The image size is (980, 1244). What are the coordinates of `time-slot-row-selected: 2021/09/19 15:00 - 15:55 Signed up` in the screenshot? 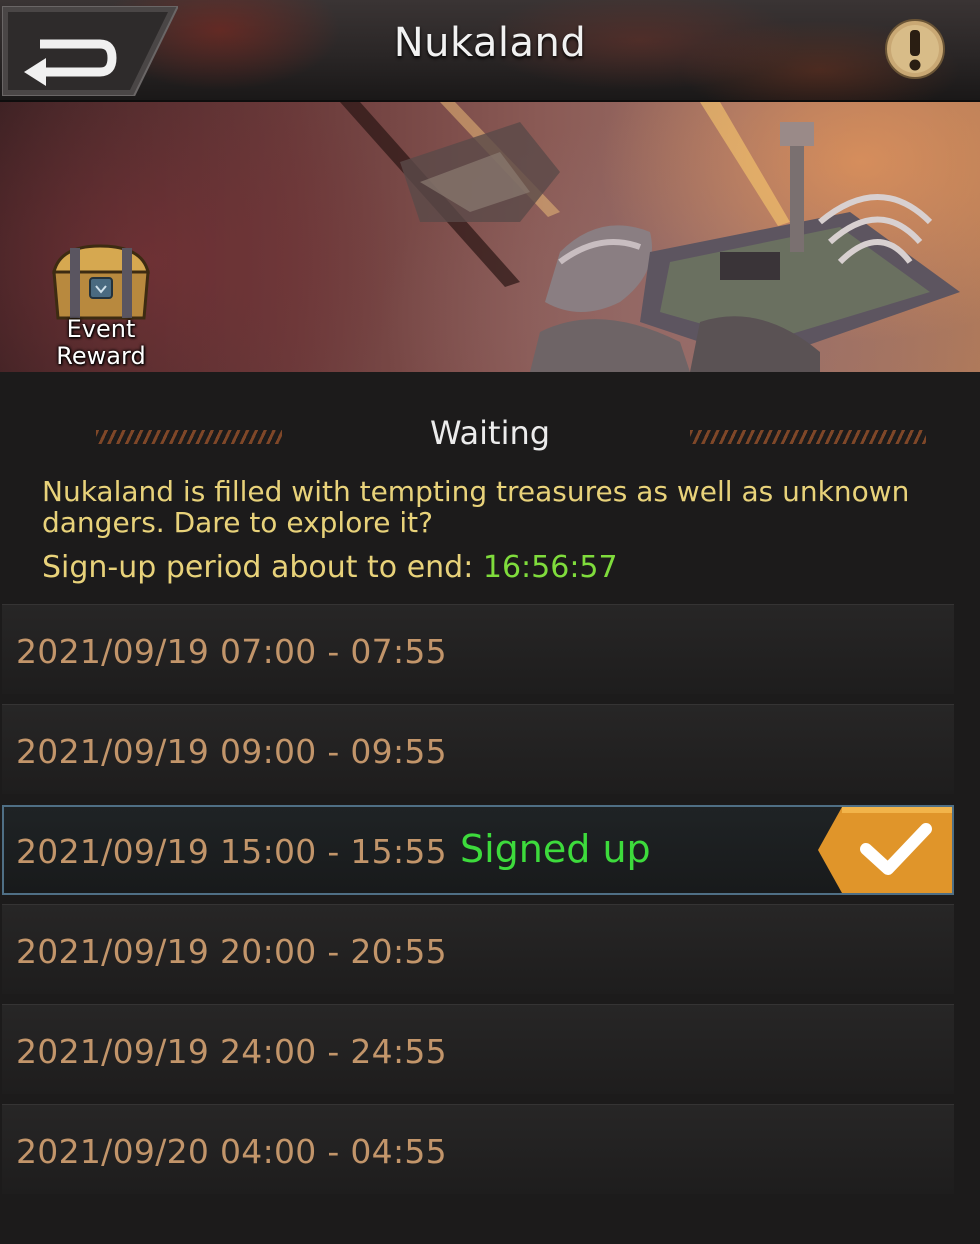 It's located at (478, 850).